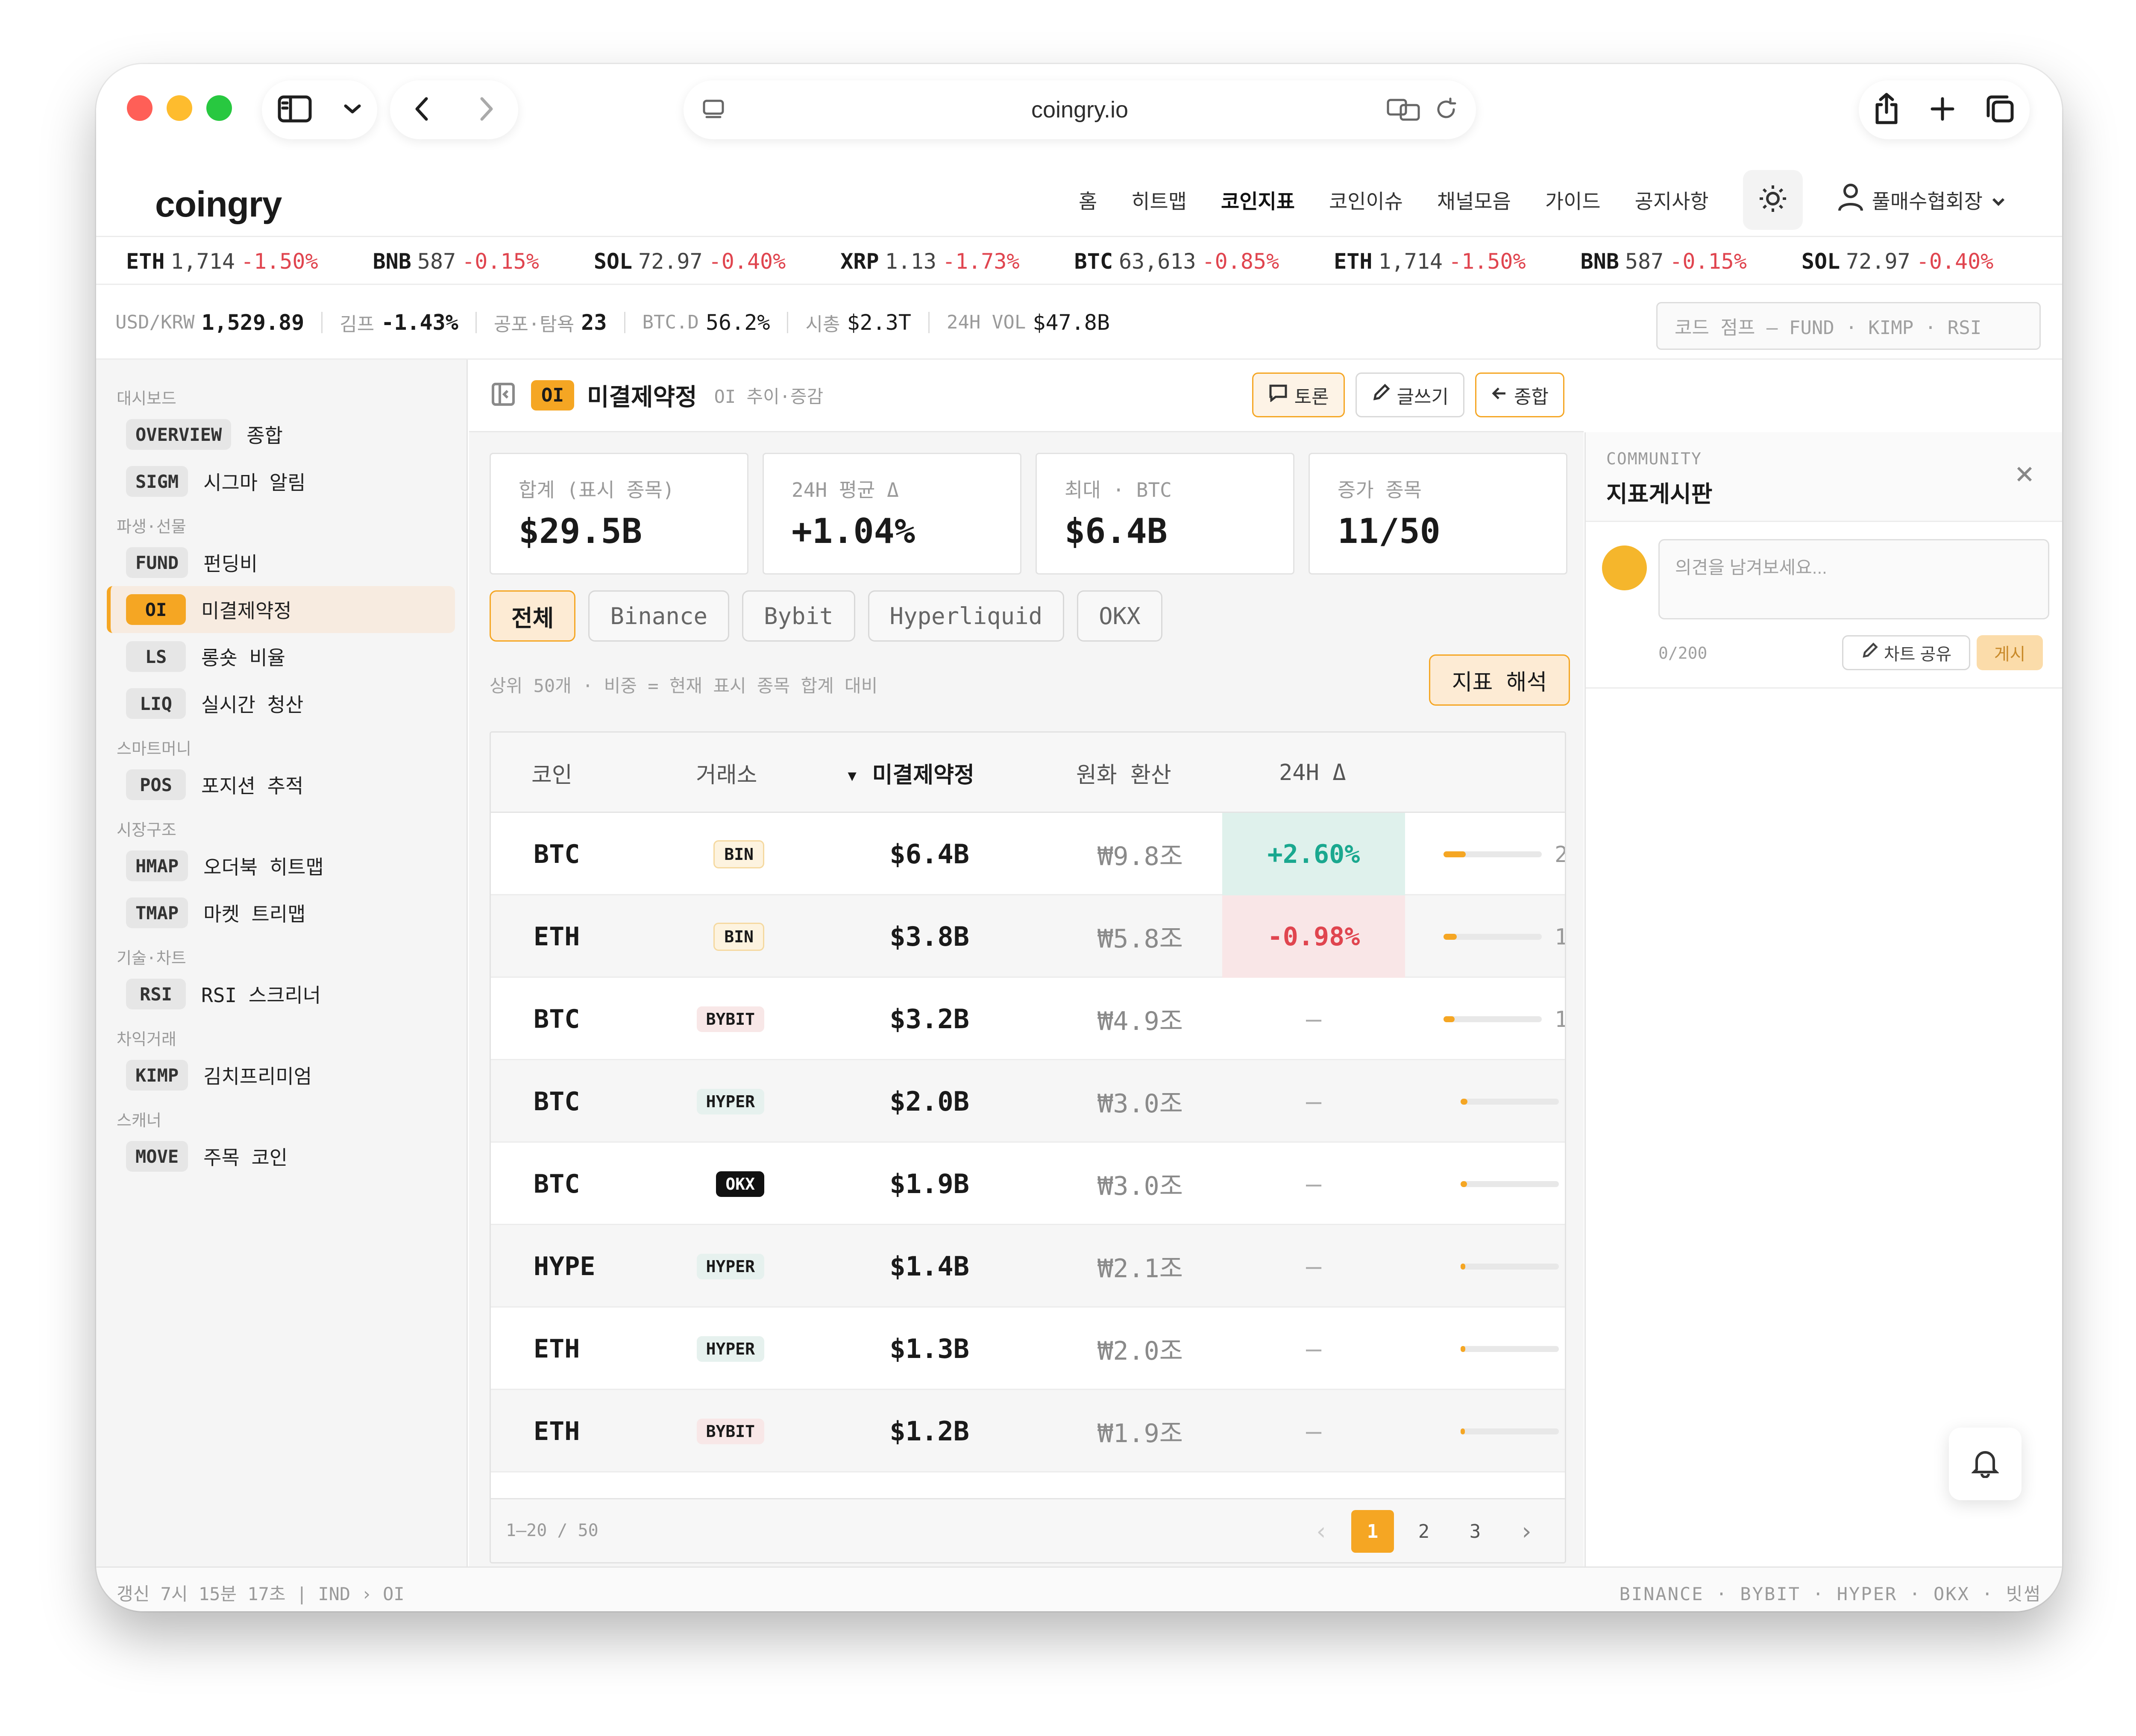 This screenshot has height=1736, width=2136. I want to click on sidebar-item-code: FUND, so click(157, 562).